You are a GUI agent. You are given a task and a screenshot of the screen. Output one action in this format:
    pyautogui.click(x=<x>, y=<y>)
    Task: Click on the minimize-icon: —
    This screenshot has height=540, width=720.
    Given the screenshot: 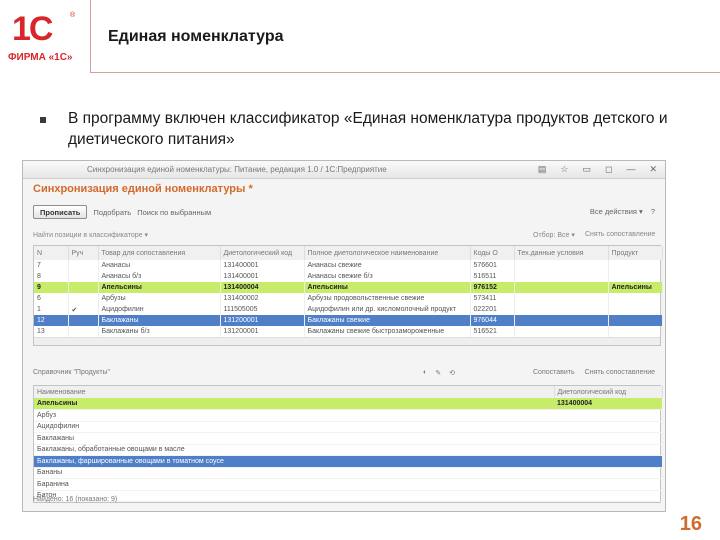 What is the action you would take?
    pyautogui.click(x=630, y=169)
    